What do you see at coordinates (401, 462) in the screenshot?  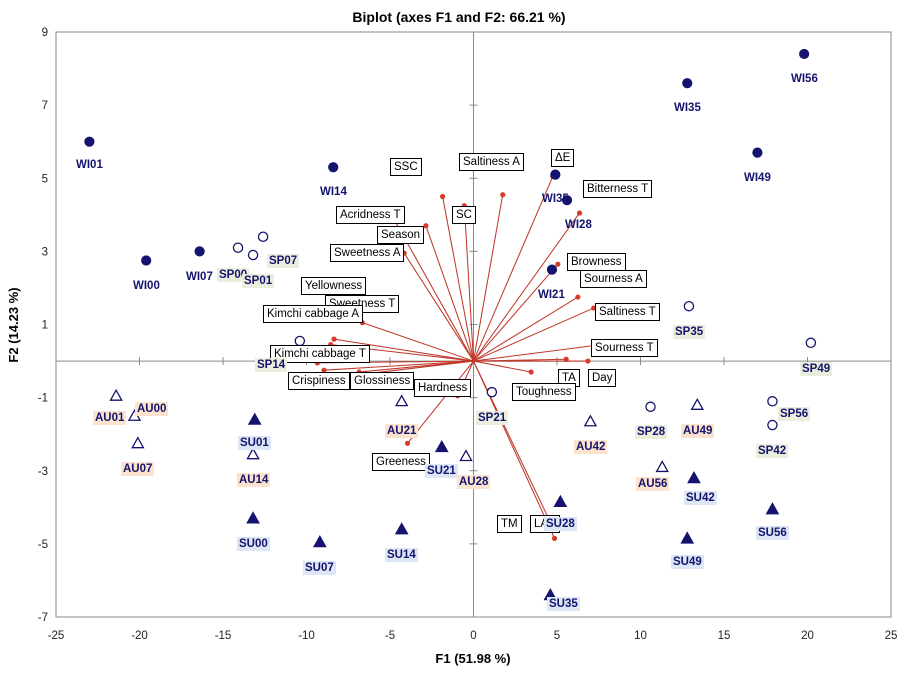 I see `variable-label-greeness: Greeness` at bounding box center [401, 462].